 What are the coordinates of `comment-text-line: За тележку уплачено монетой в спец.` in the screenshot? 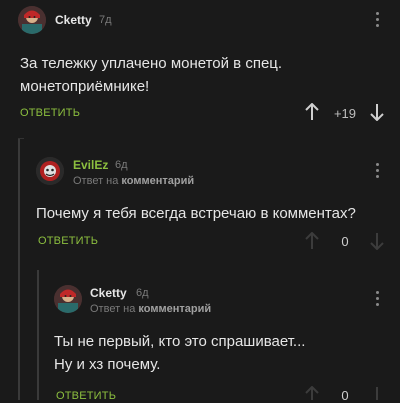 It's located at (151, 63).